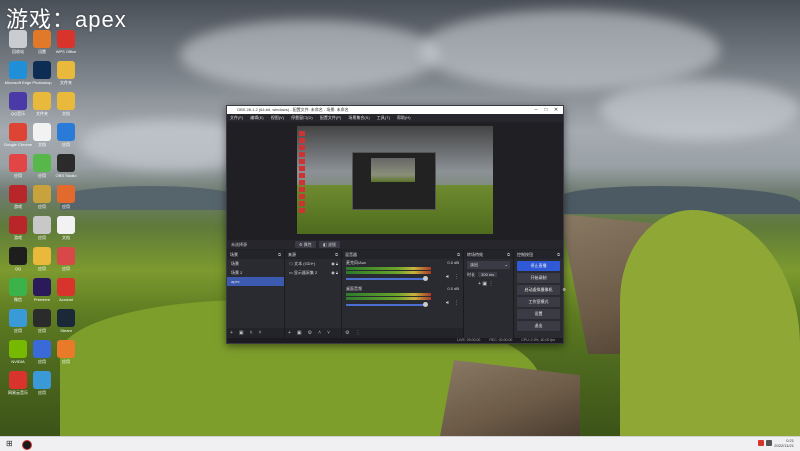 The image size is (800, 451). Describe the element at coordinates (255, 281) in the screenshot. I see `scene-item-selected: apex` at that location.